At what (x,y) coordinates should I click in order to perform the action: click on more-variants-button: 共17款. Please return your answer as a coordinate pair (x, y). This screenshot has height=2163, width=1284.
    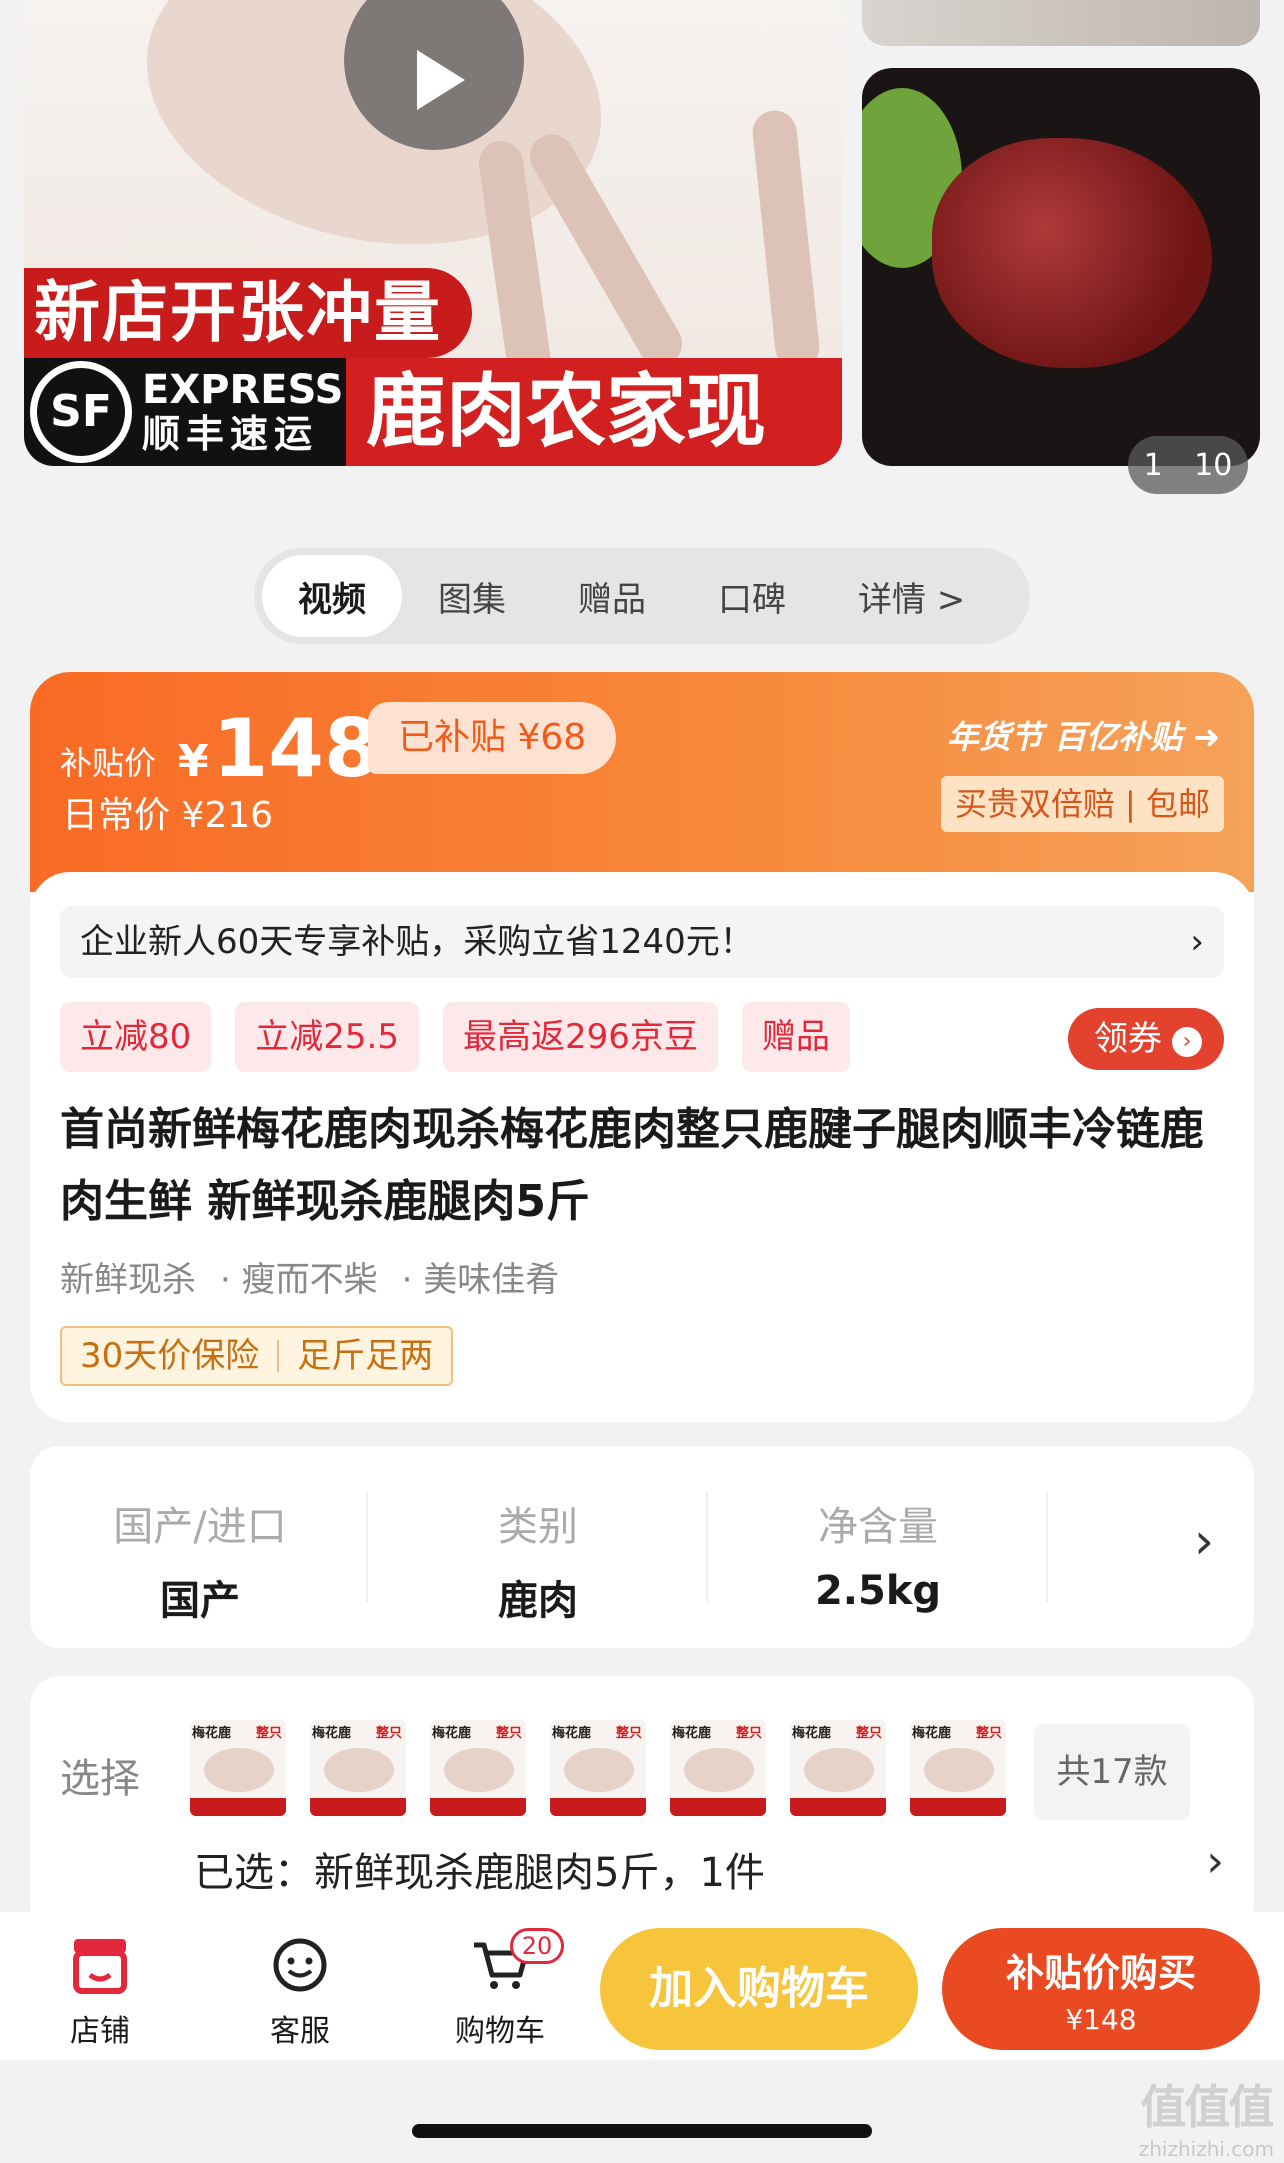
    Looking at the image, I should click on (1112, 1772).